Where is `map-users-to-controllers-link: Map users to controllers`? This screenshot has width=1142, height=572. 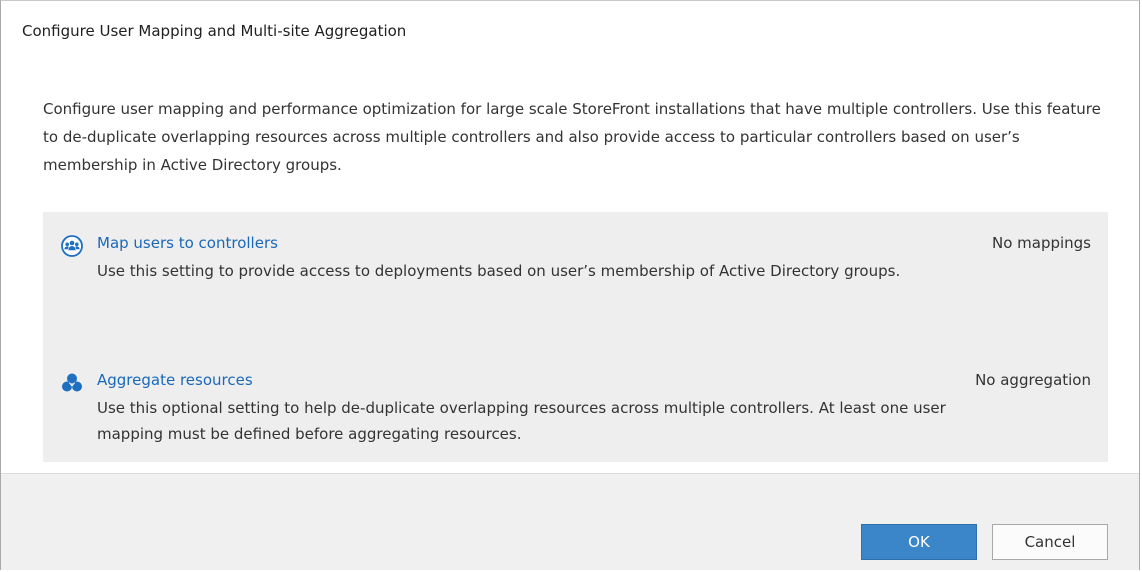 map-users-to-controllers-link: Map users to controllers is located at coordinates (187, 243).